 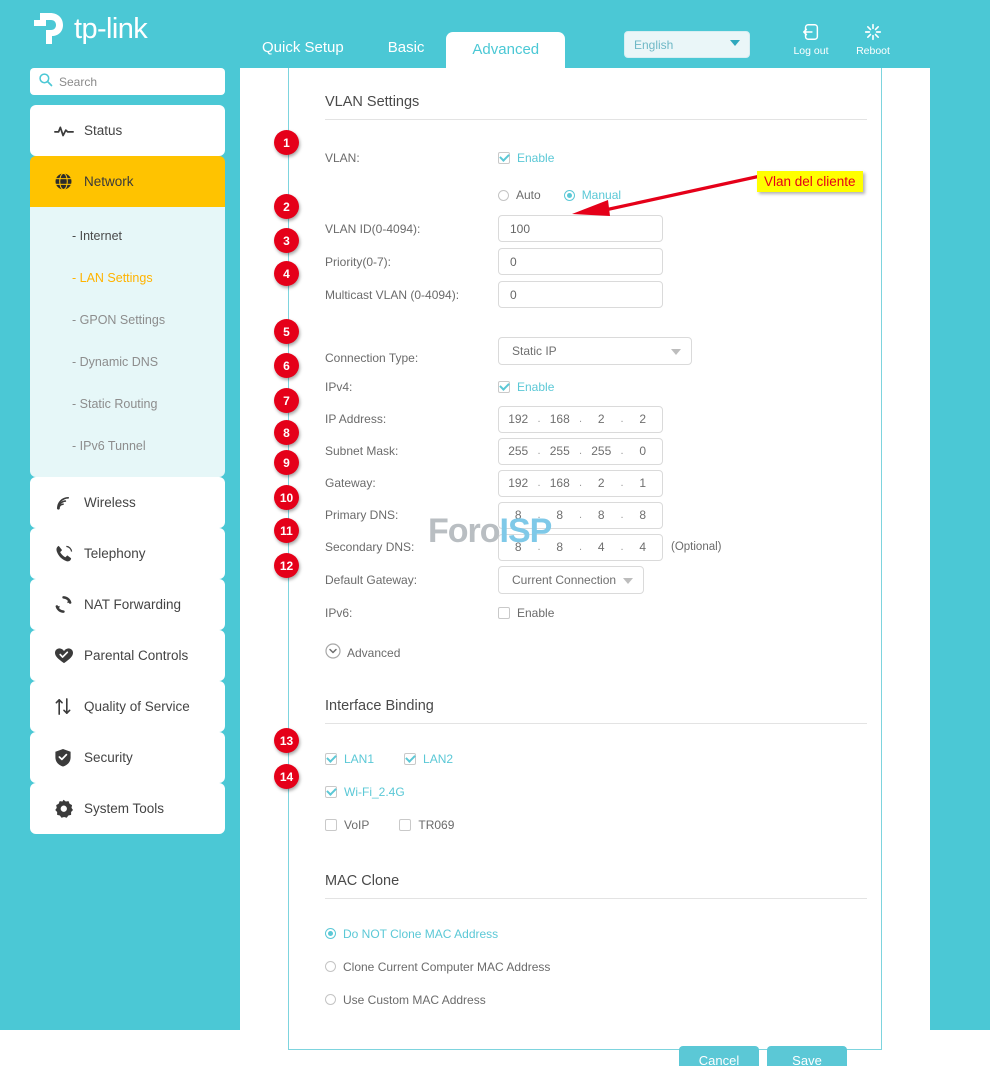 What do you see at coordinates (303, 48) in the screenshot?
I see `tab-quick-setup: Quick Setup` at bounding box center [303, 48].